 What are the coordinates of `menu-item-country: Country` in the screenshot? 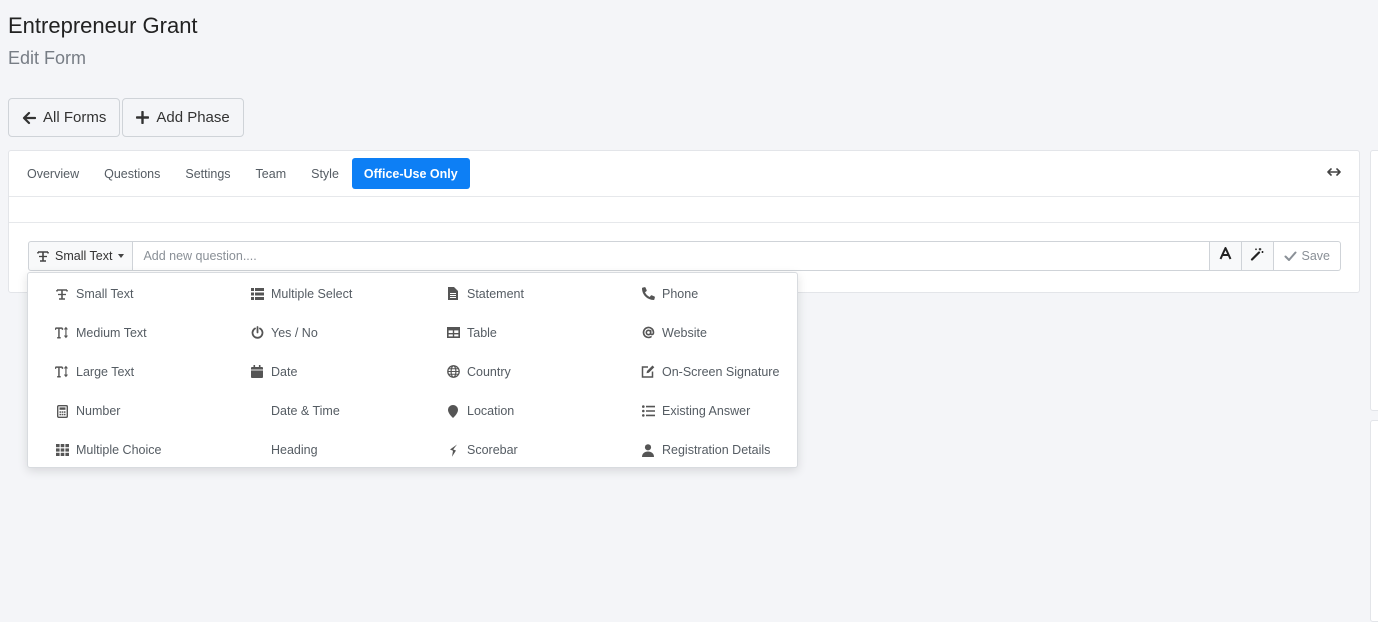 It's located at (516, 371).